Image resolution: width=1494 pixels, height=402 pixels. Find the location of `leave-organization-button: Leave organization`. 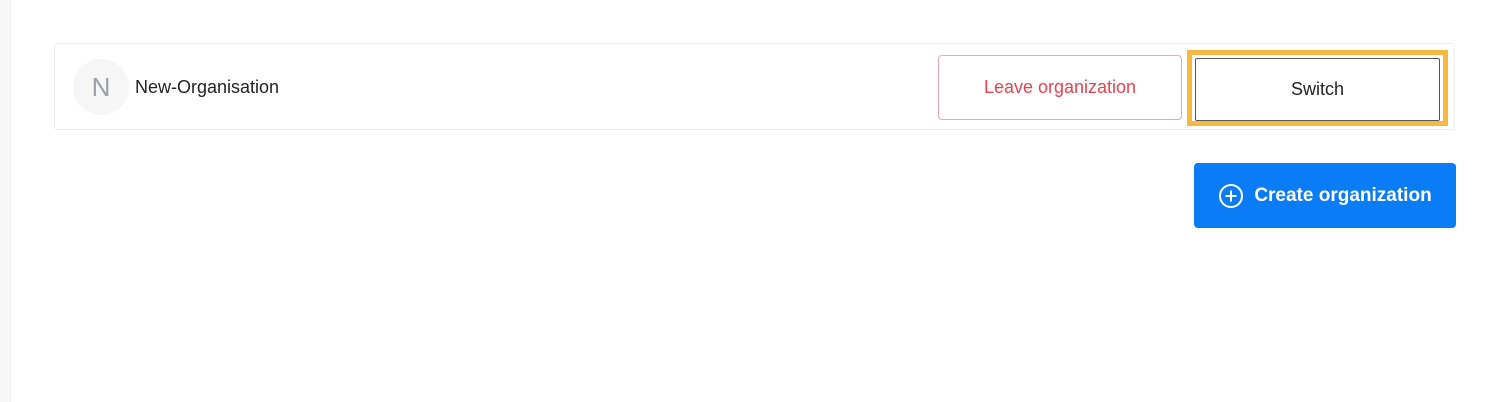

leave-organization-button: Leave organization is located at coordinates (1060, 87).